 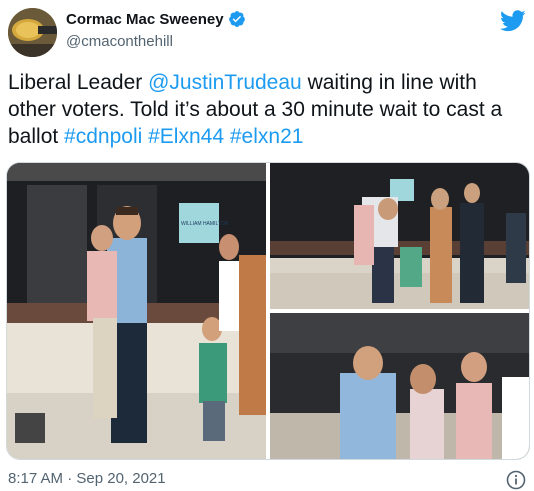 I want to click on tweet-text-segment: Liberal Leader, so click(x=78, y=82).